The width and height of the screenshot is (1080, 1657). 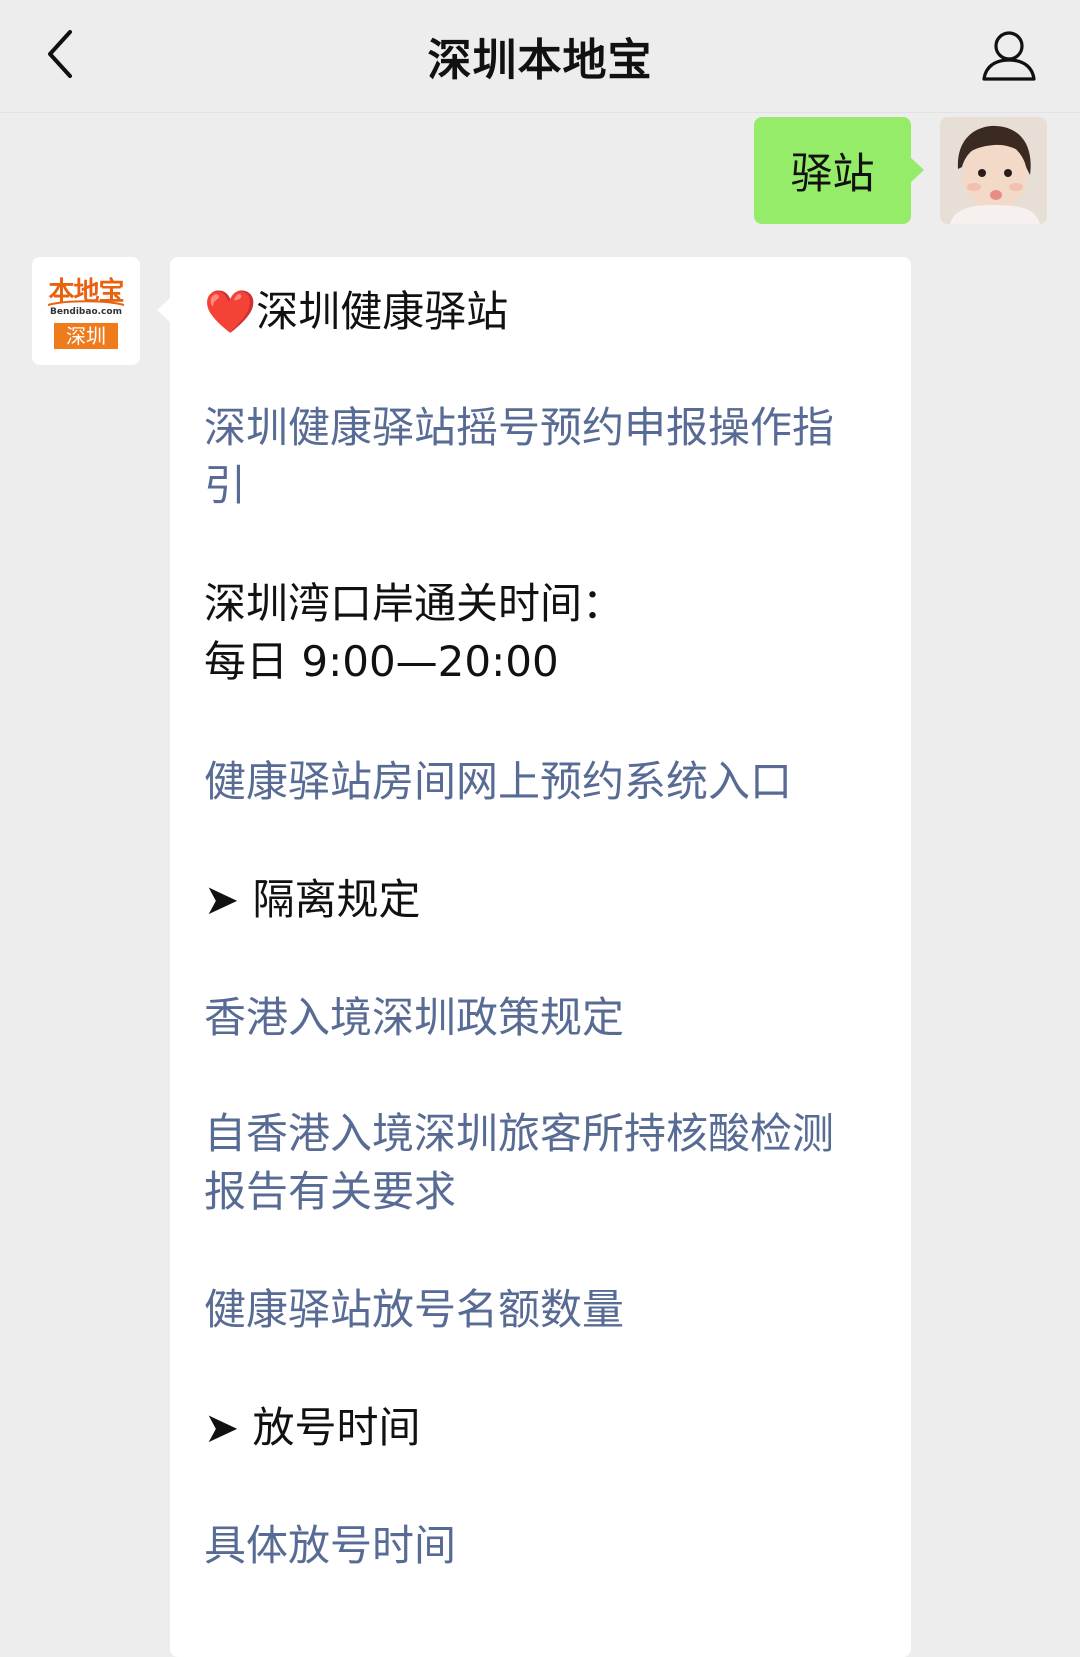 I want to click on profile-button, so click(x=1009, y=55).